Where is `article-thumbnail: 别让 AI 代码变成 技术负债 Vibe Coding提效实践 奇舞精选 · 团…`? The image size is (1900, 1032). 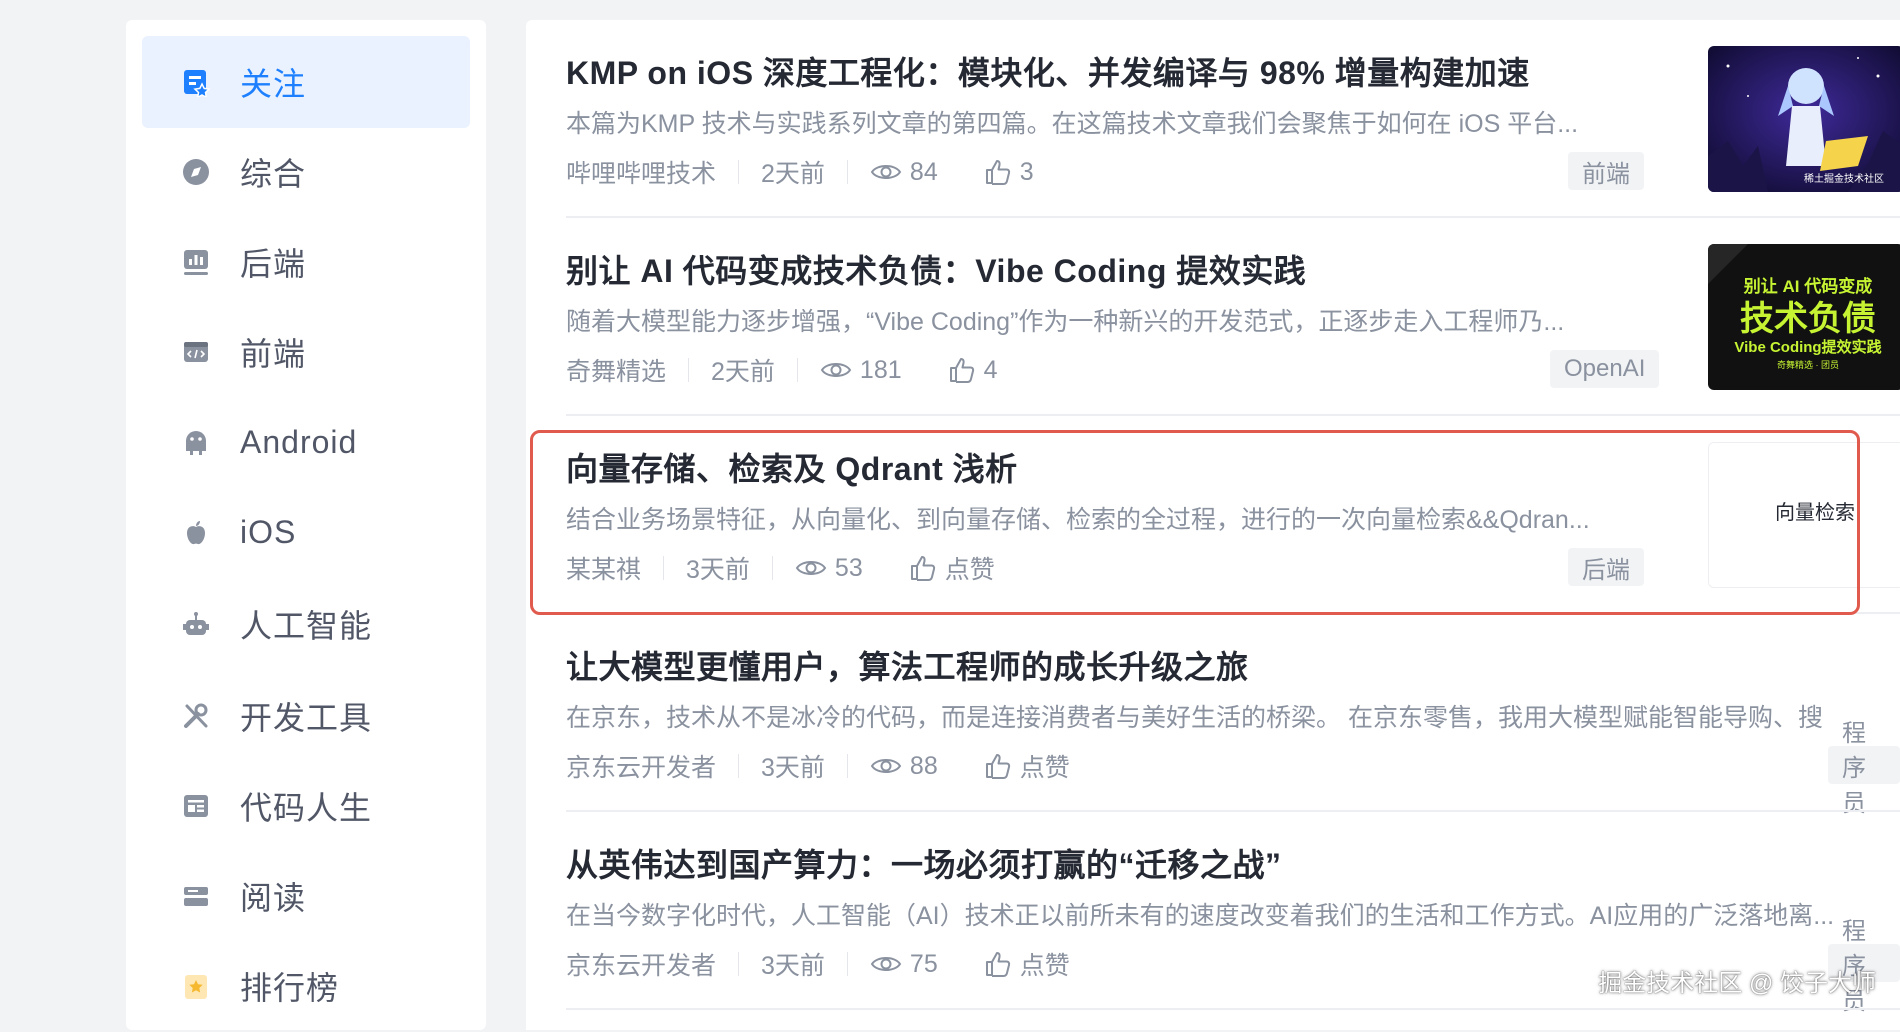 article-thumbnail: 别让 AI 代码变成 技术负债 Vibe Coding提效实践 奇舞精选 · 团… is located at coordinates (1804, 317).